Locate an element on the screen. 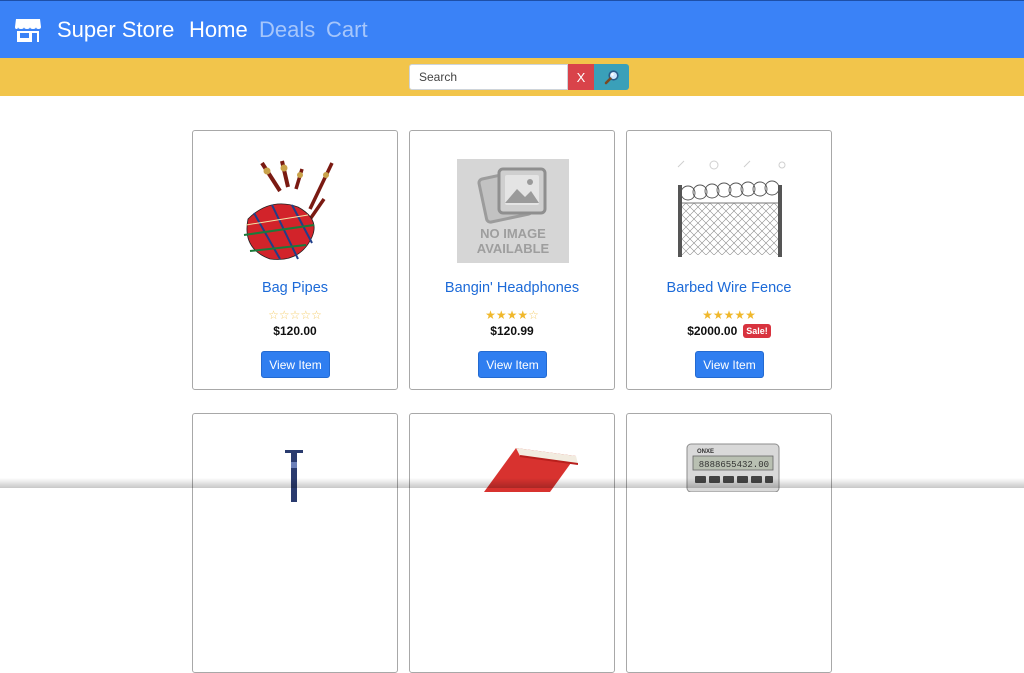  price-value: $120.00 is located at coordinates (295, 331).